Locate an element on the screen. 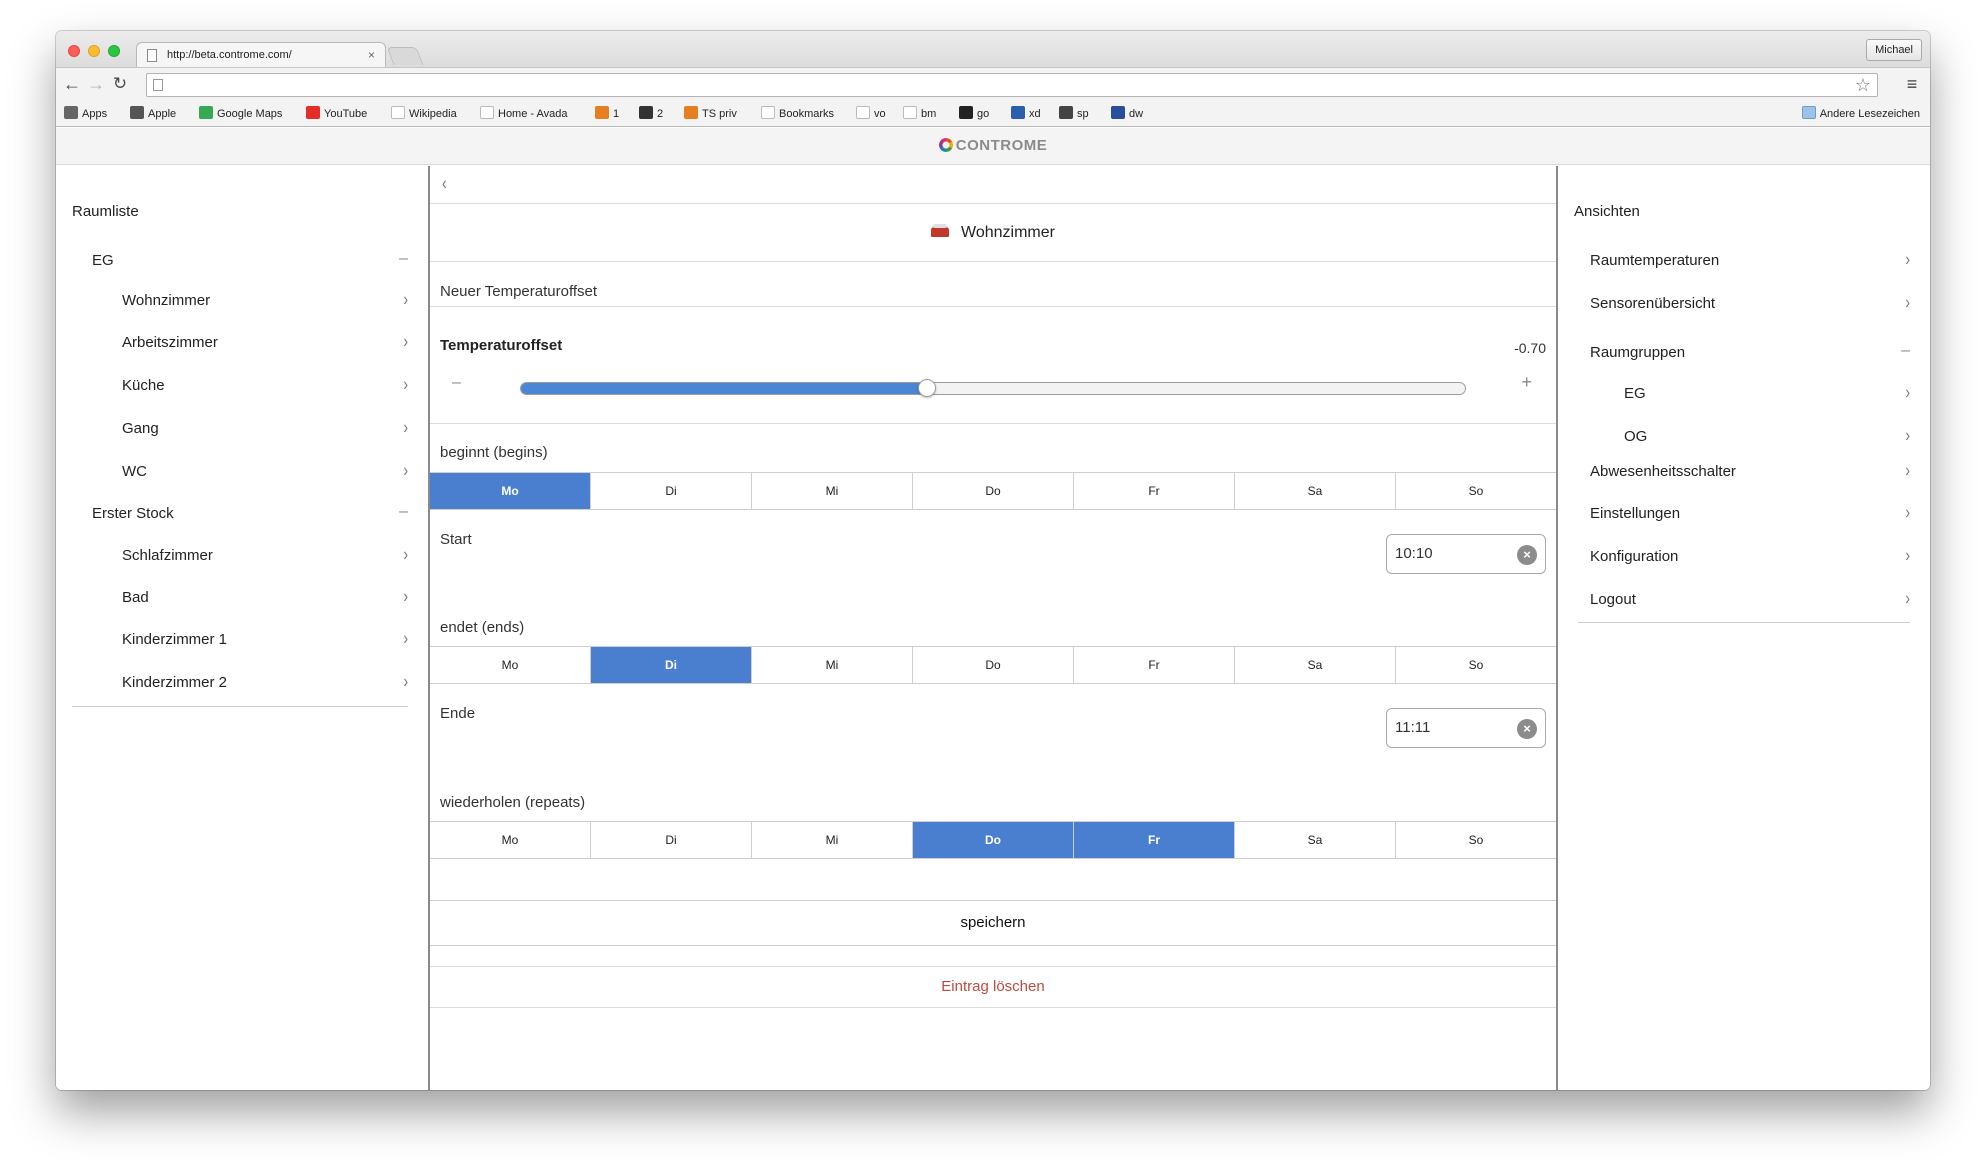  offset-slider is located at coordinates (993, 388).